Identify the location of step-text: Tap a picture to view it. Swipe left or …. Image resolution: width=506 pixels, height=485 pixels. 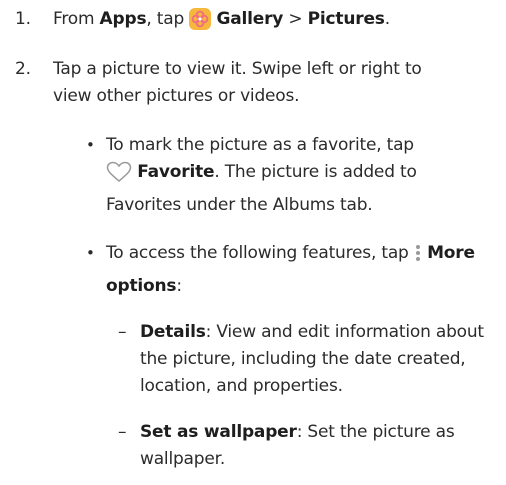
(237, 82).